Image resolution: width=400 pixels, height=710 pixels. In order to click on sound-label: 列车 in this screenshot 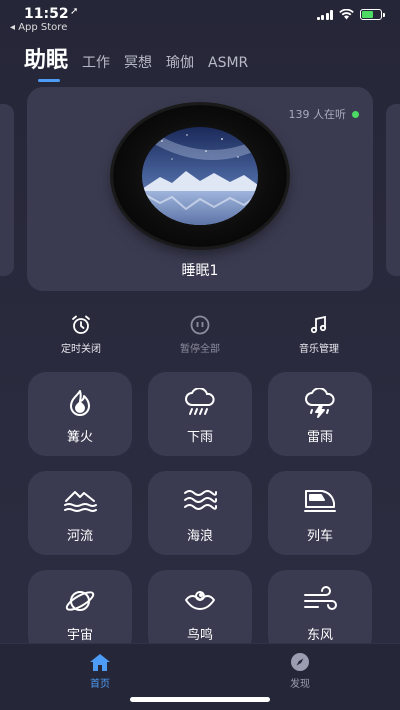, I will do `click(319, 536)`.